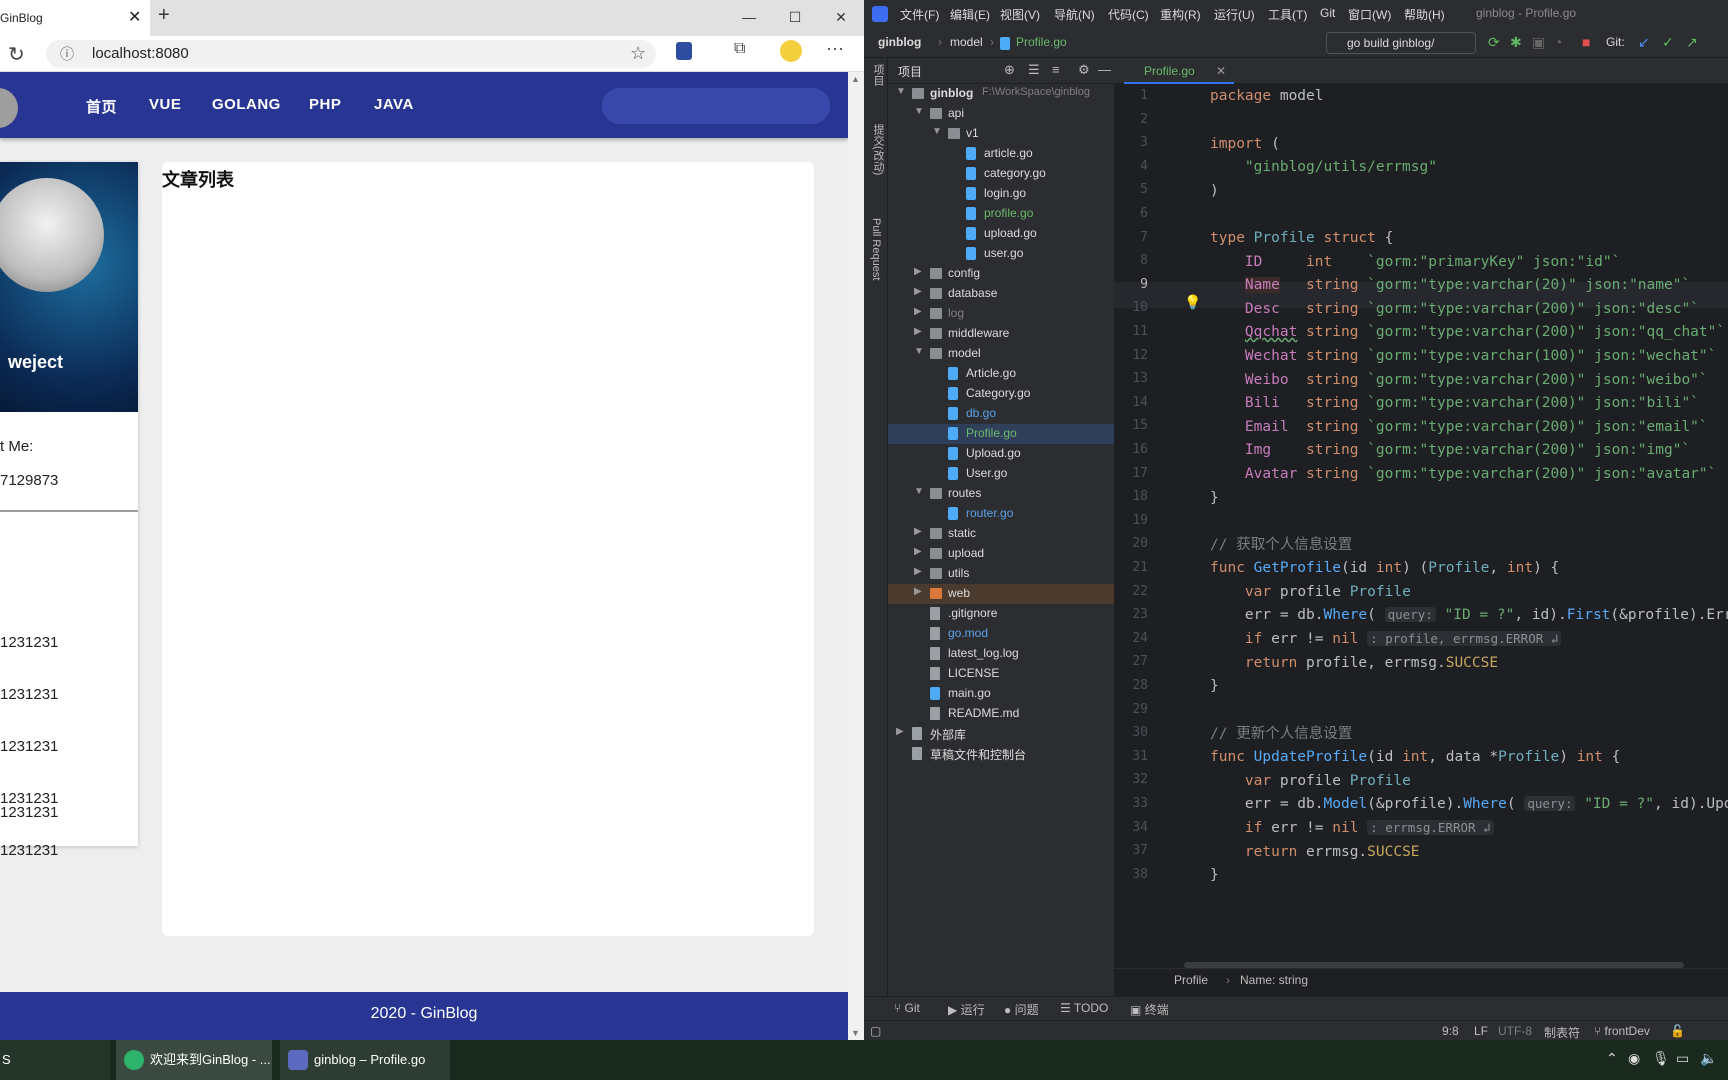 The image size is (1728, 1080). What do you see at coordinates (855, 1033) in the screenshot?
I see `scroll-down-icon: ▼` at bounding box center [855, 1033].